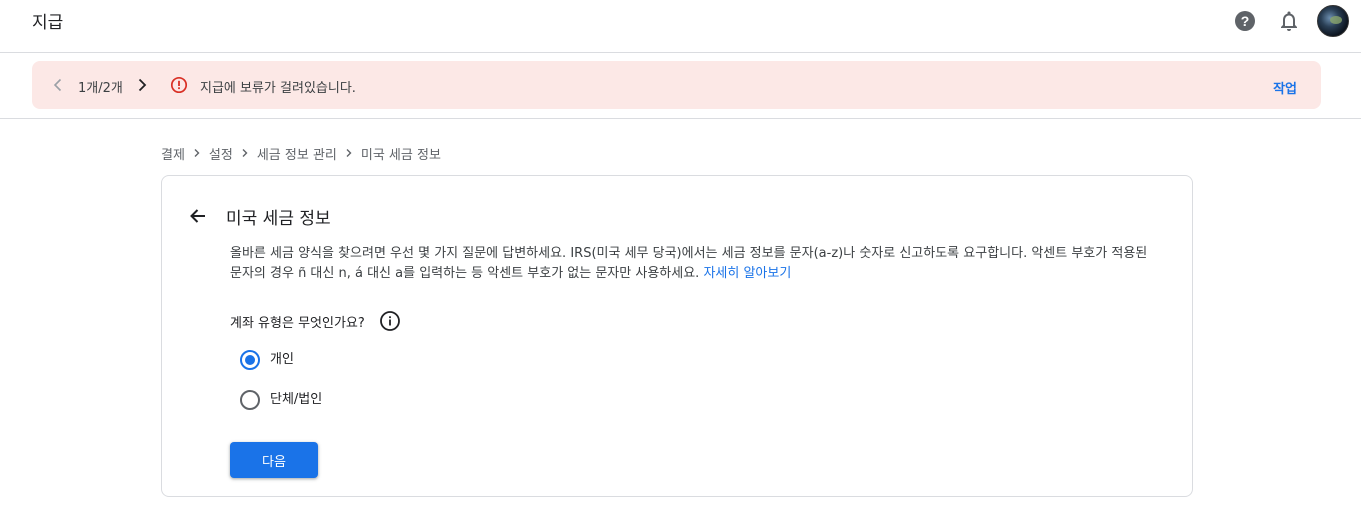 This screenshot has height=521, width=1361. Describe the element at coordinates (48, 23) in the screenshot. I see `app-title: 지급` at that location.